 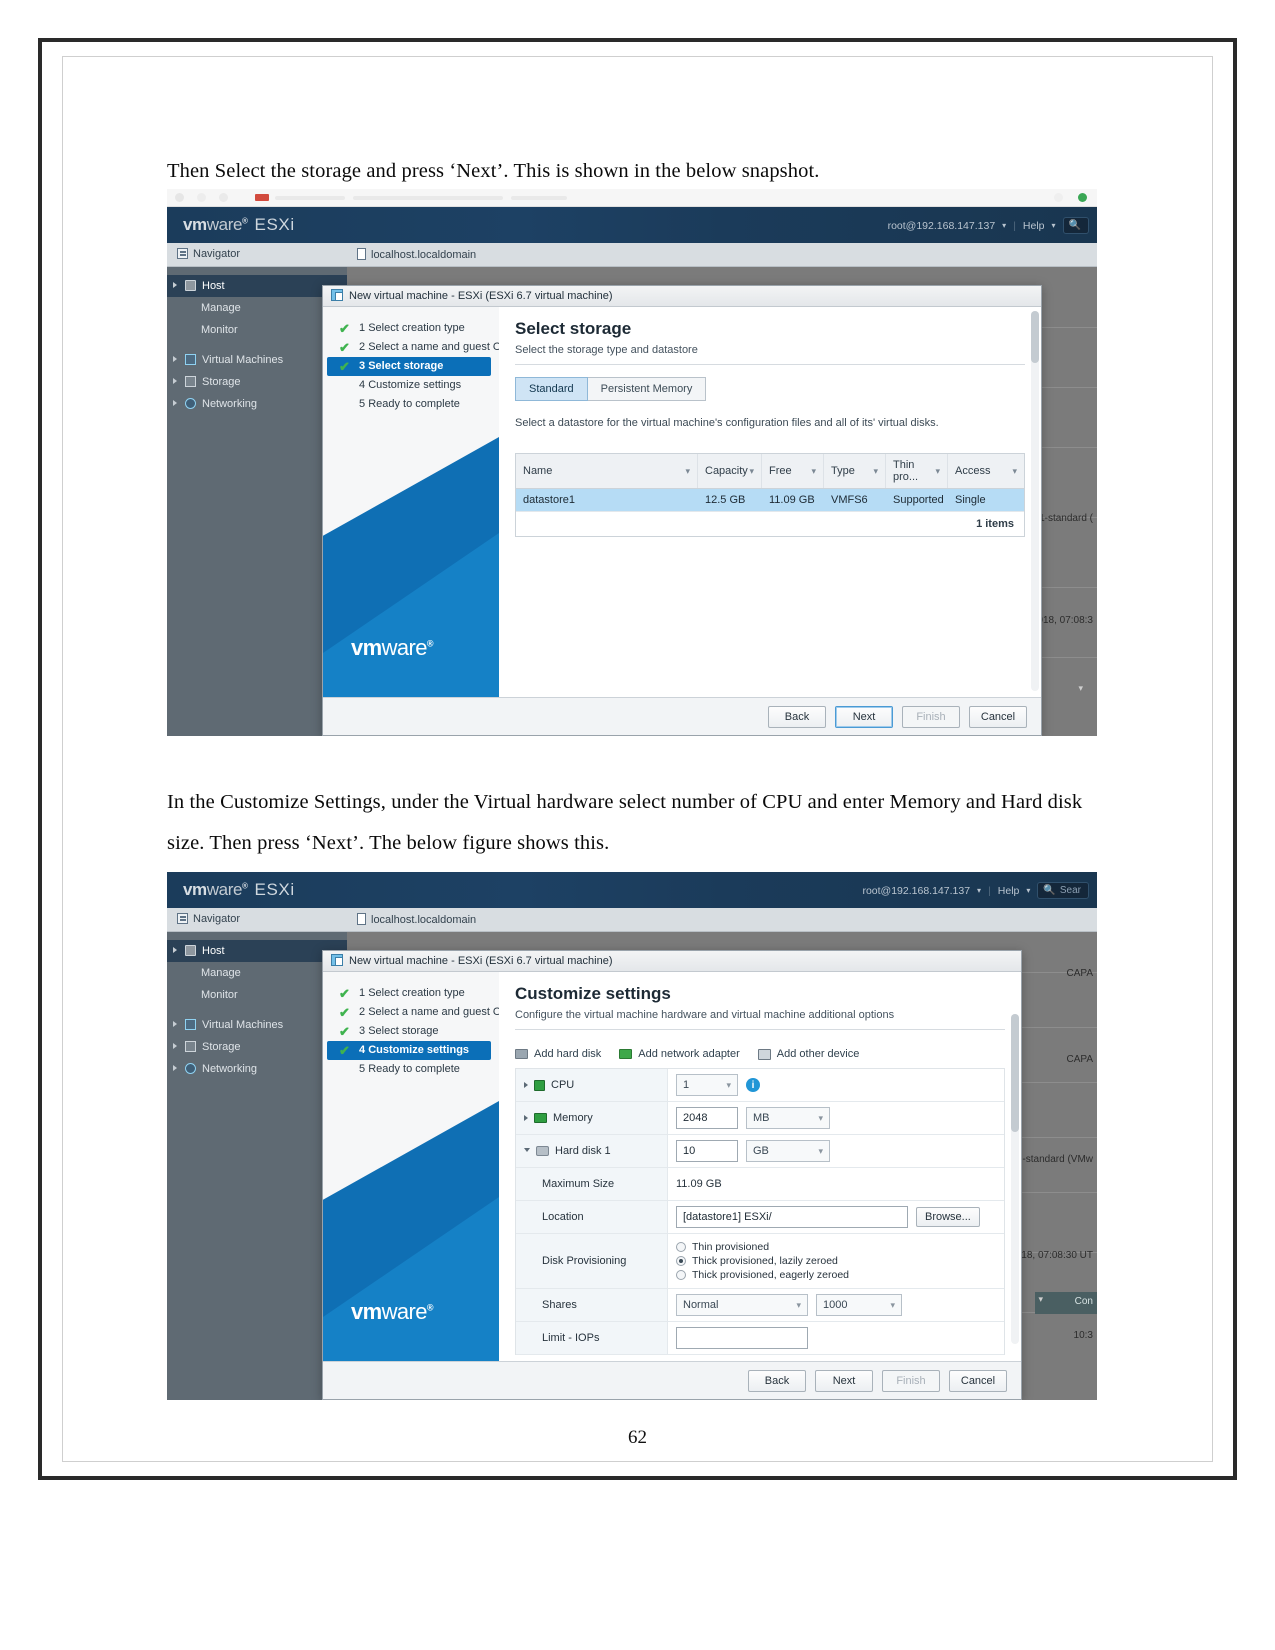 I want to click on wizard-step-4: ✔ 4 Customize settings, so click(x=409, y=1050).